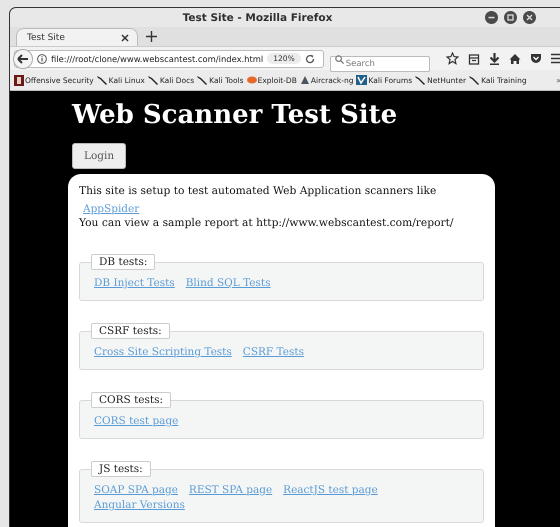  I want to click on page-heading: Web Scanner Test Site, so click(235, 115).